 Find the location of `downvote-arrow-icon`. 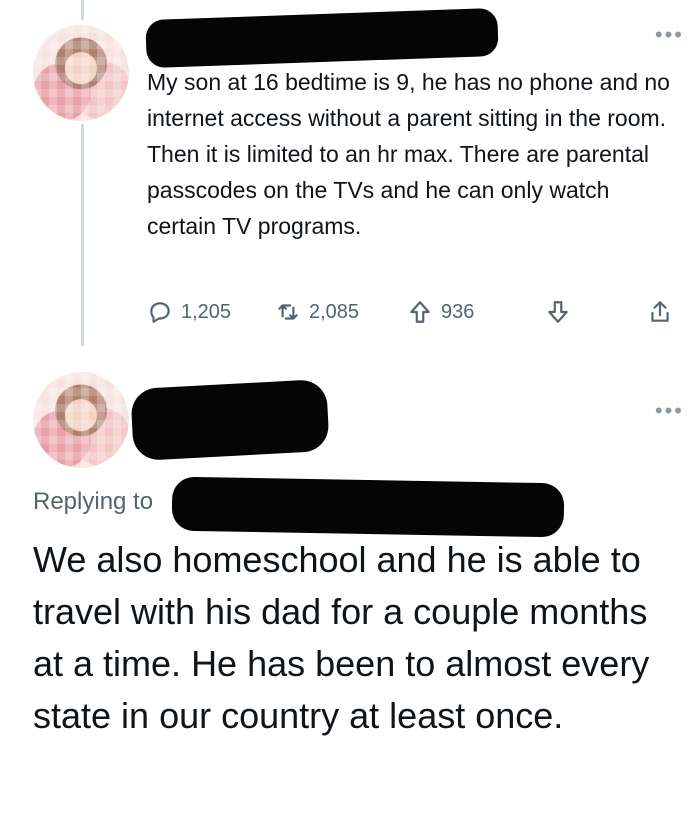

downvote-arrow-icon is located at coordinates (558, 312).